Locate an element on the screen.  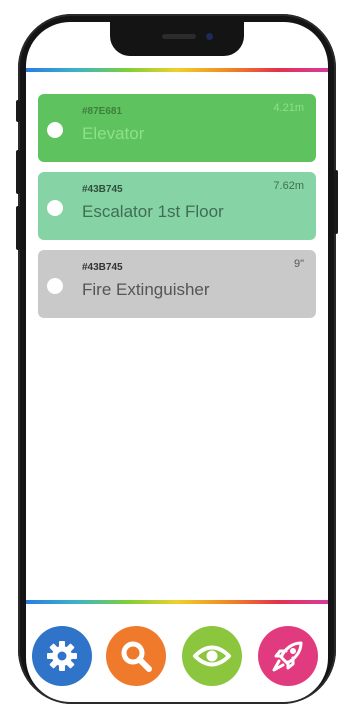
speaker is located at coordinates (179, 36).